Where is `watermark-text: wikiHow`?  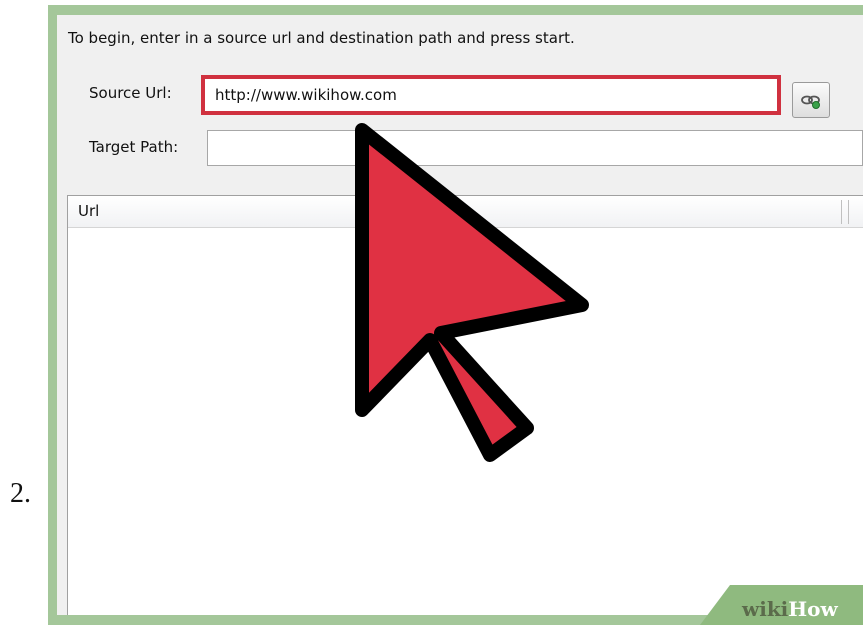 watermark-text: wikiHow is located at coordinates (790, 609).